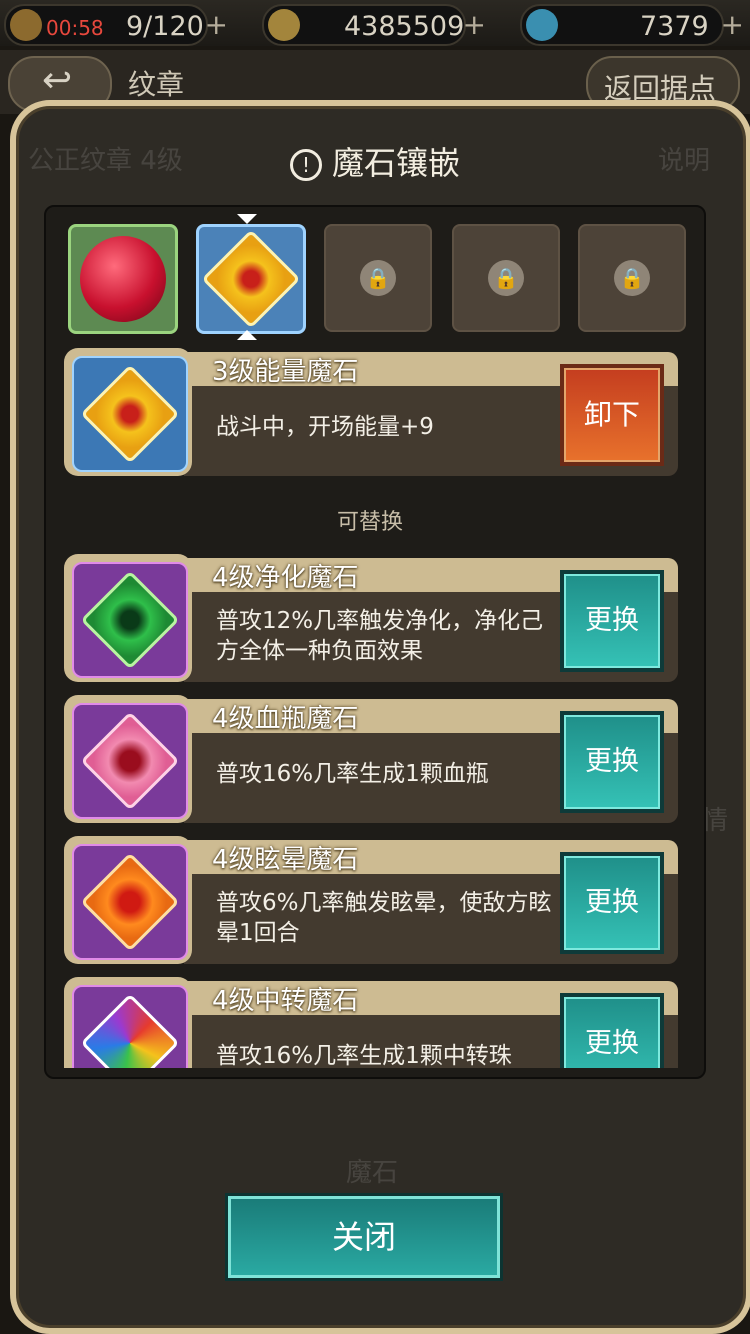 Image resolution: width=750 pixels, height=1334 pixels. I want to click on close-button: 关闭, so click(364, 1237).